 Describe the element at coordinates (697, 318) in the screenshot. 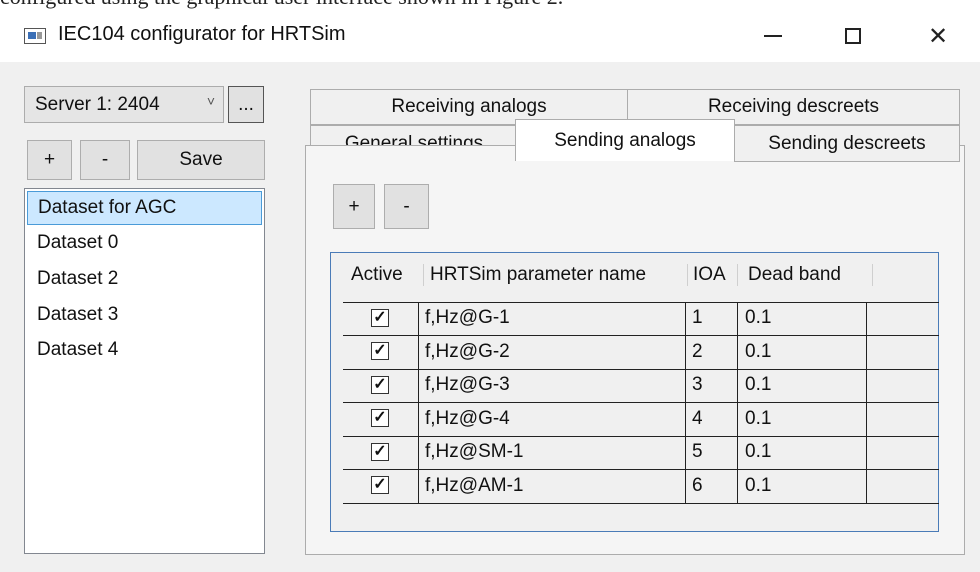

I see `ioa-cell: 1` at that location.